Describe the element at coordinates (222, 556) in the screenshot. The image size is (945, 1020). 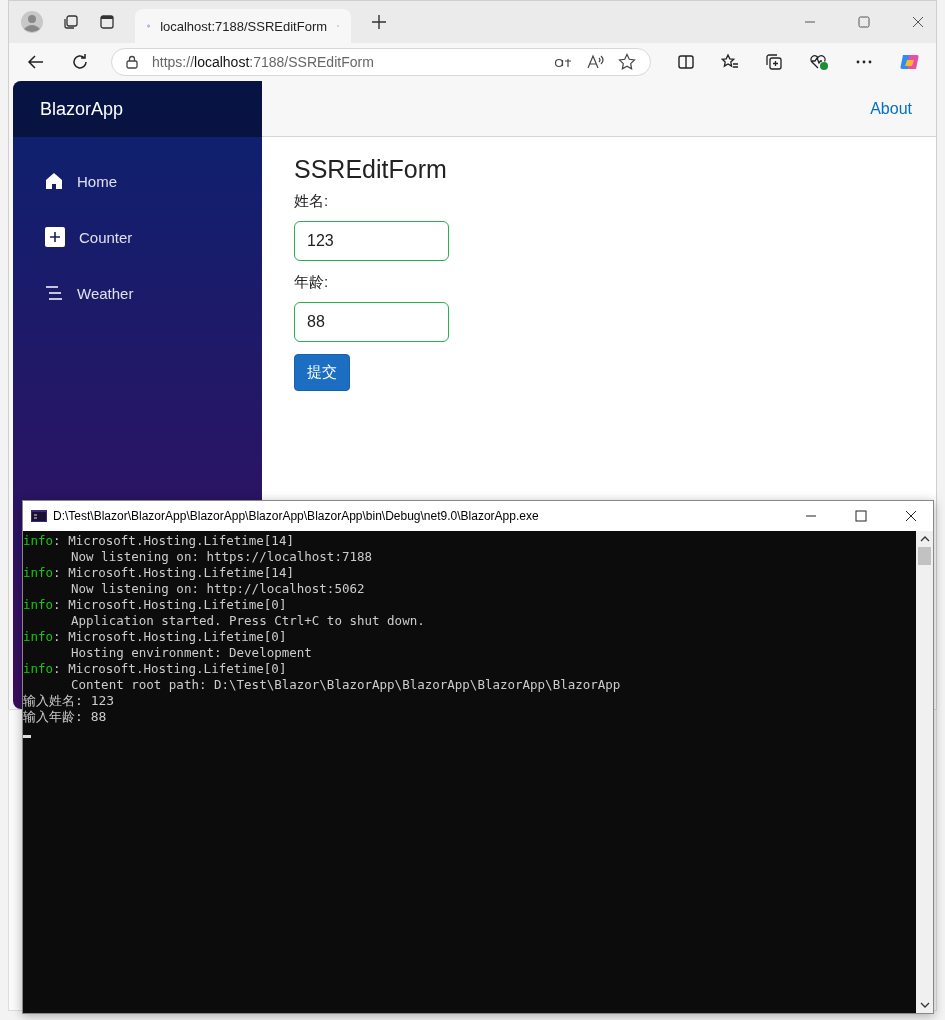
I see `log-text: Now listening on: https://localhost:7188` at that location.